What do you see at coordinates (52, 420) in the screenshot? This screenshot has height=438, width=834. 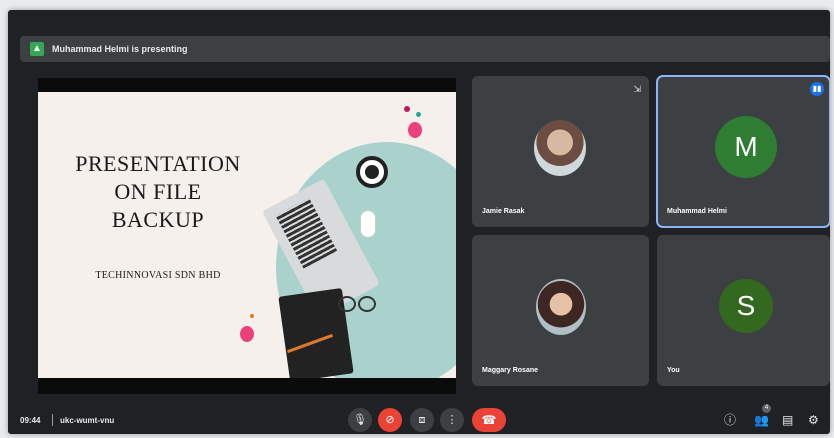 I see `divider` at bounding box center [52, 420].